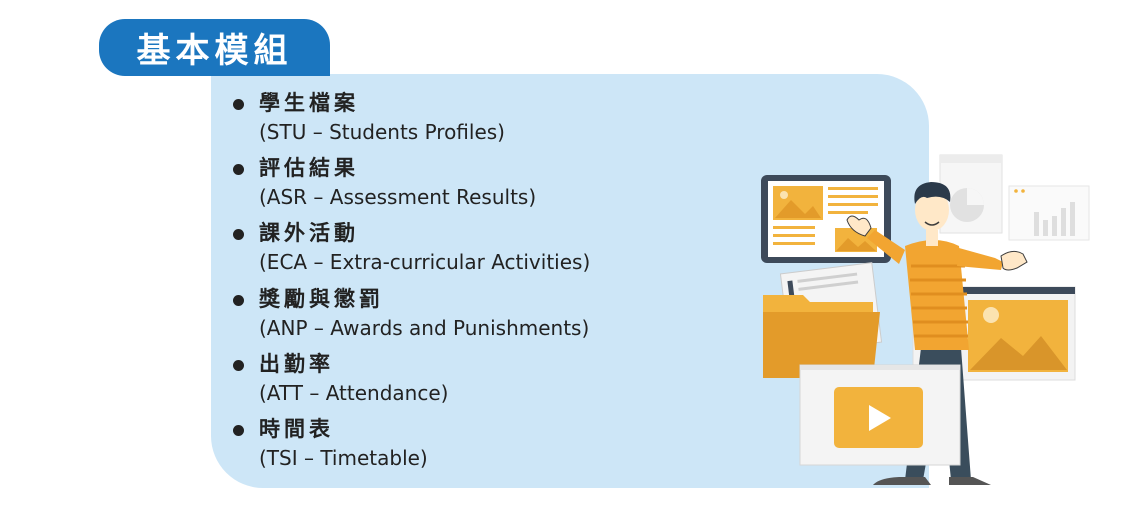 The height and width of the screenshot is (509, 1145). Describe the element at coordinates (826, 219) in the screenshot. I see `tablet-icon` at that location.